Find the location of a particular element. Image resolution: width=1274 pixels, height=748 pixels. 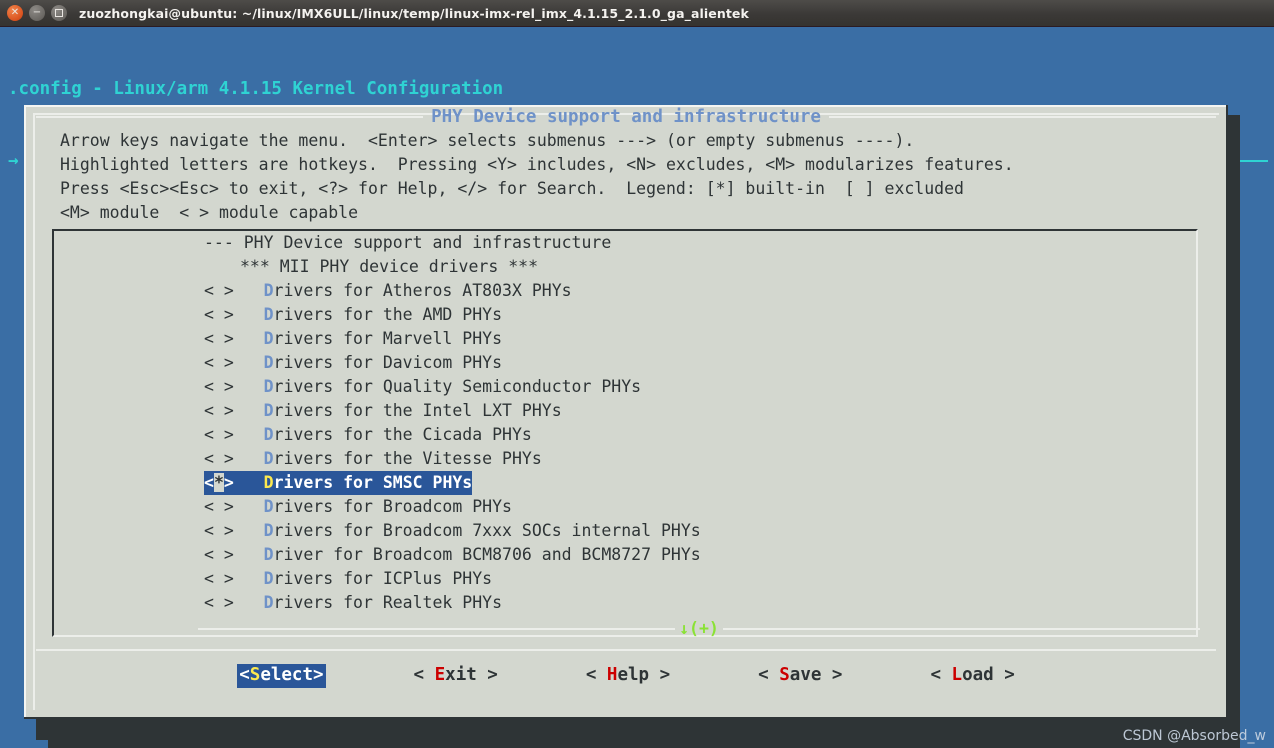

dialog-buttons: <Select> < Exit > < Help > < Save > < Load > is located at coordinates (626, 676).